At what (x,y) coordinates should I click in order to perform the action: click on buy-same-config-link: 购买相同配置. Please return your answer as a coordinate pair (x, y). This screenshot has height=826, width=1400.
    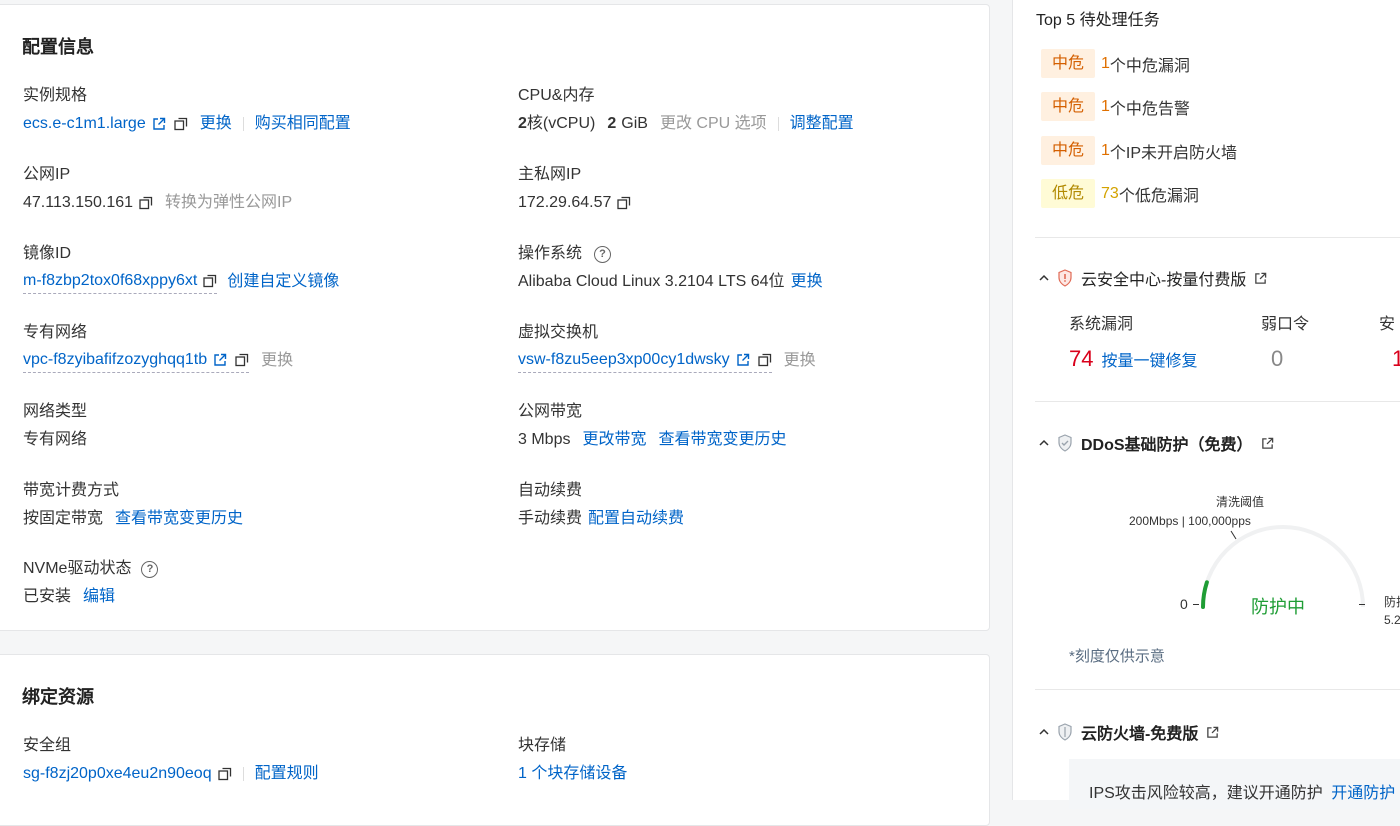
    Looking at the image, I should click on (303, 124).